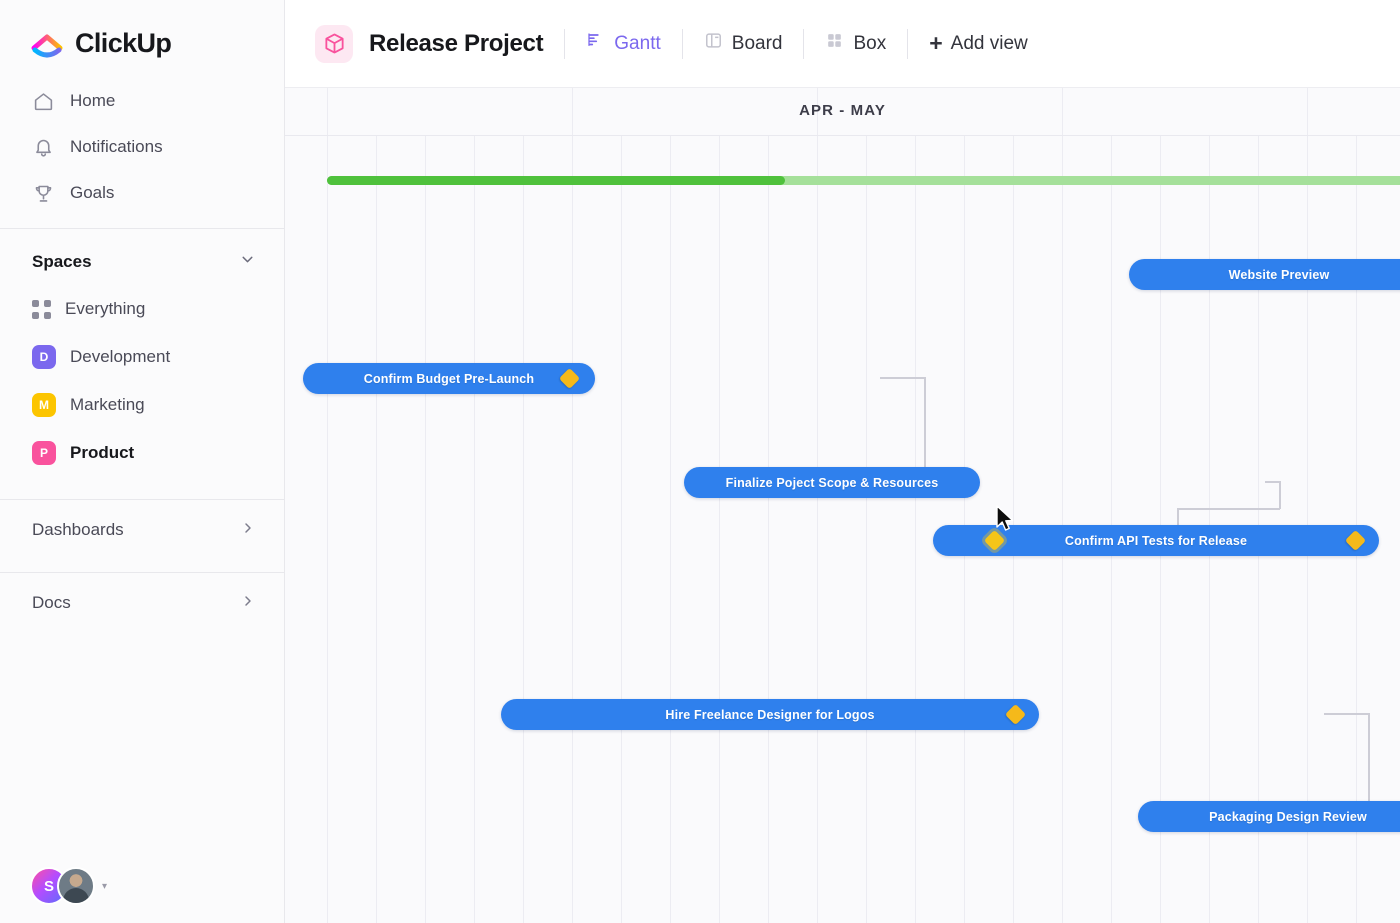 This screenshot has width=1400, height=923. I want to click on sidebar-item-marketing: M Marketing, so click(142, 405).